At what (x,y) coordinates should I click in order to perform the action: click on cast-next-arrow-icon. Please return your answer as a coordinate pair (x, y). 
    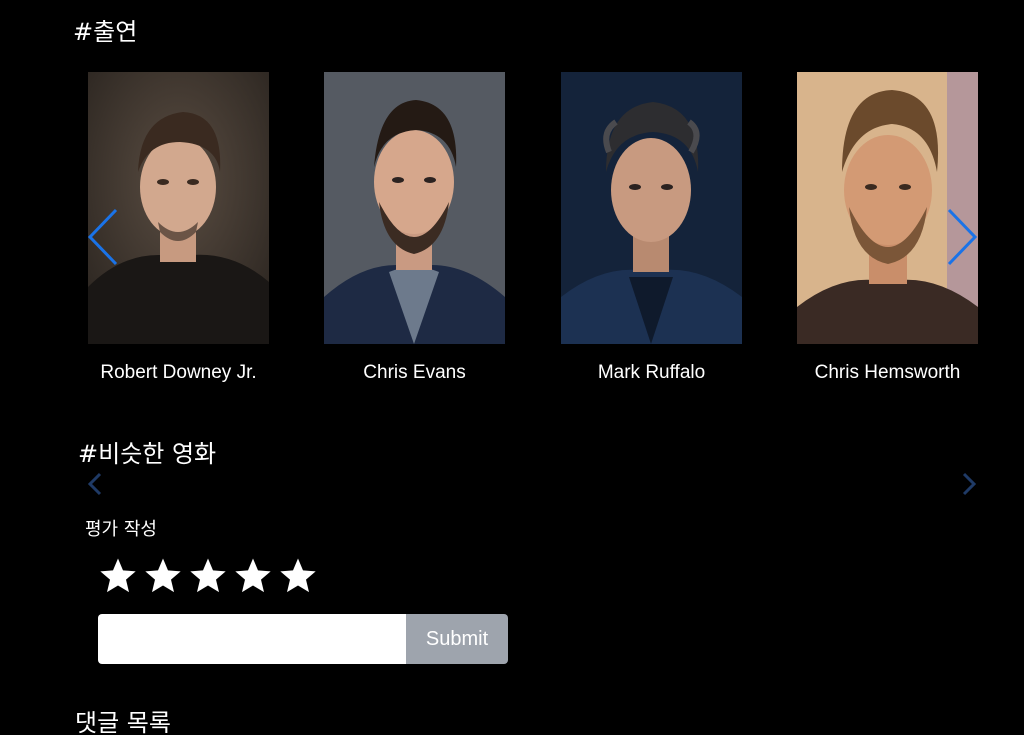
    Looking at the image, I should click on (962, 237).